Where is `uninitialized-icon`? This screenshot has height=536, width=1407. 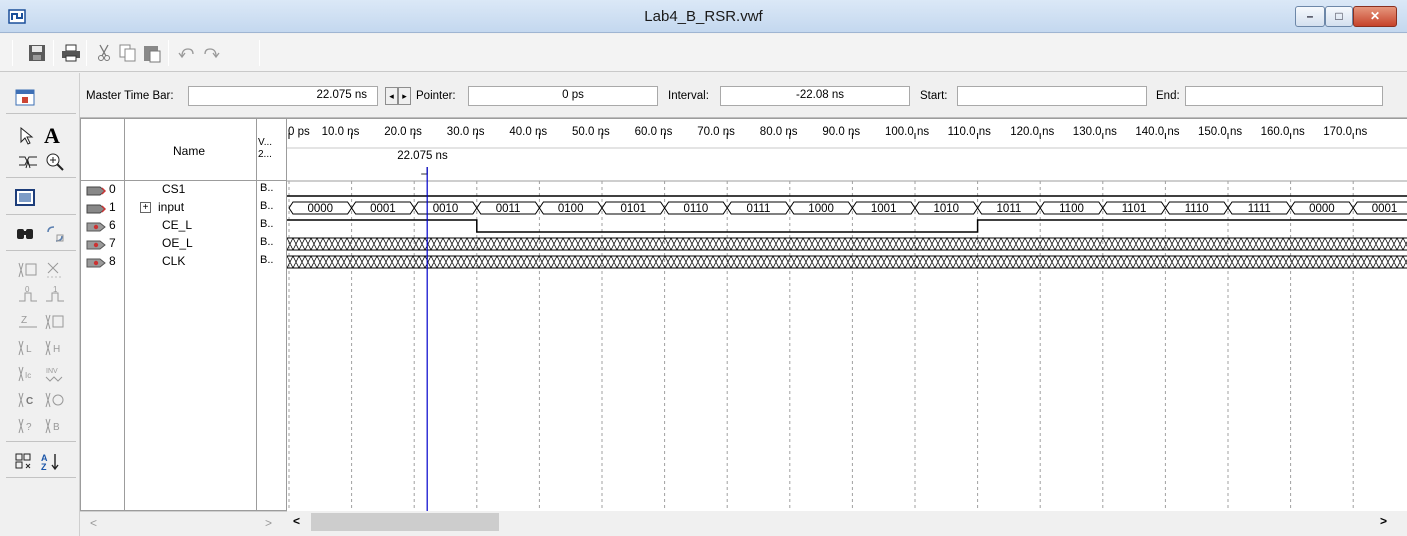 uninitialized-icon is located at coordinates (28, 270).